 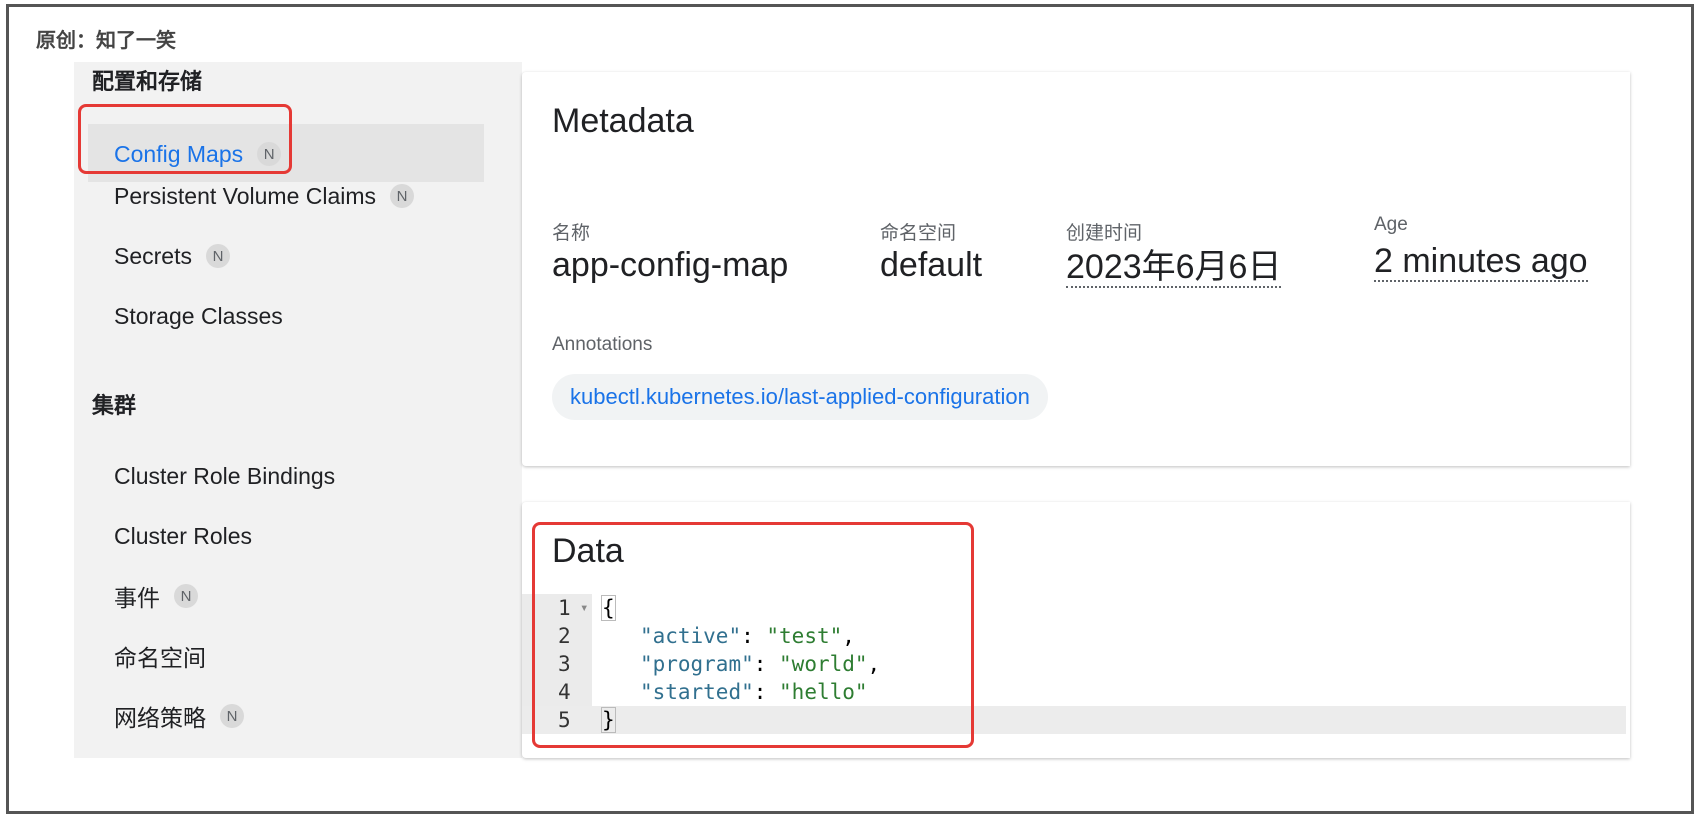 I want to click on annotations-label: Annotations, so click(x=602, y=344).